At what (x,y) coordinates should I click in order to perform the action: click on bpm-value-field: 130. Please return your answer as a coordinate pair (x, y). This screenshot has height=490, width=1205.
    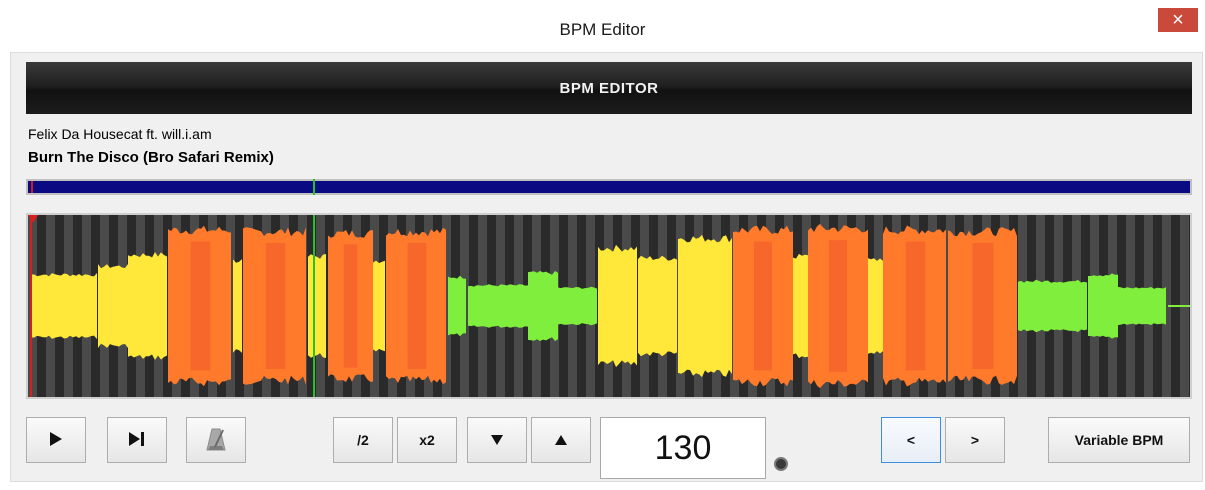
    Looking at the image, I should click on (683, 448).